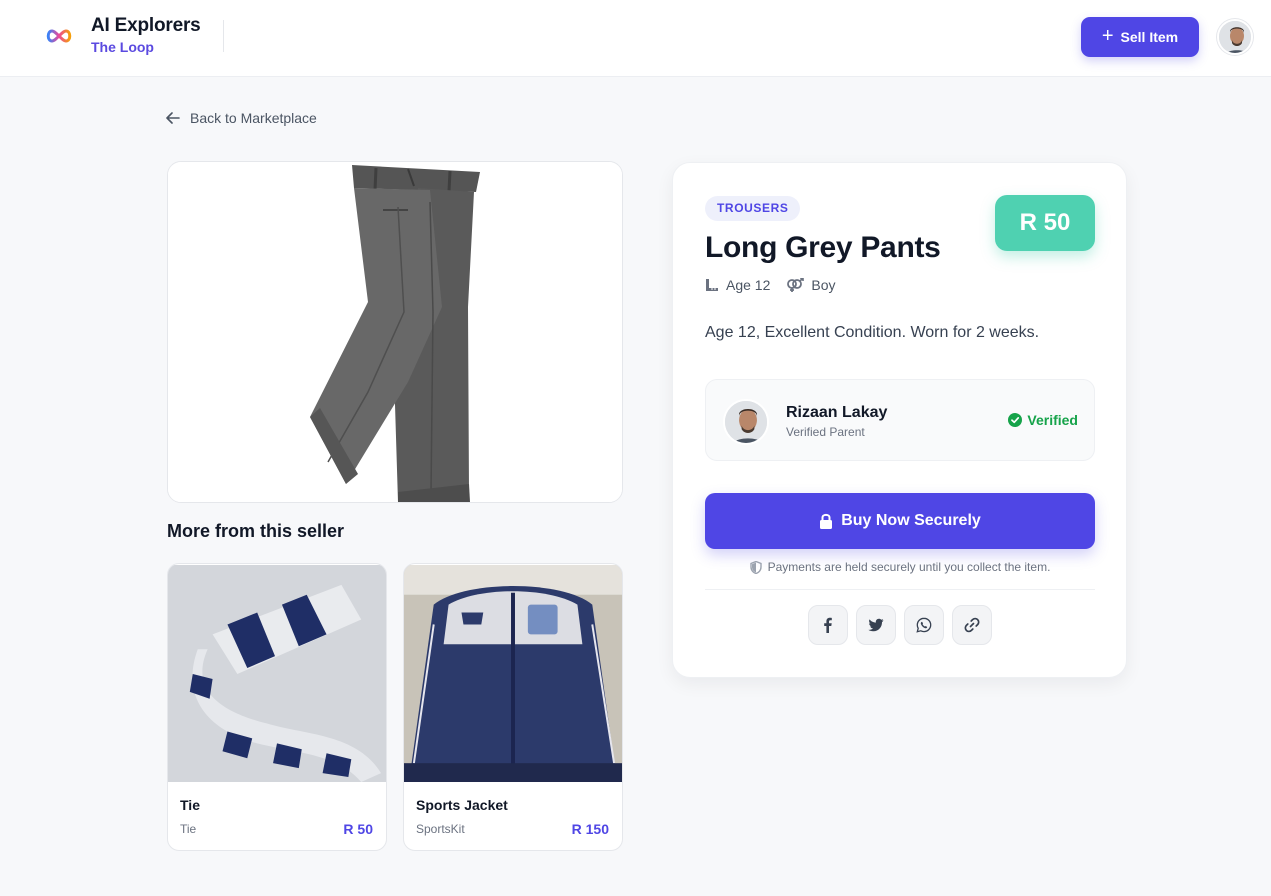  I want to click on user-avatar, so click(1235, 37).